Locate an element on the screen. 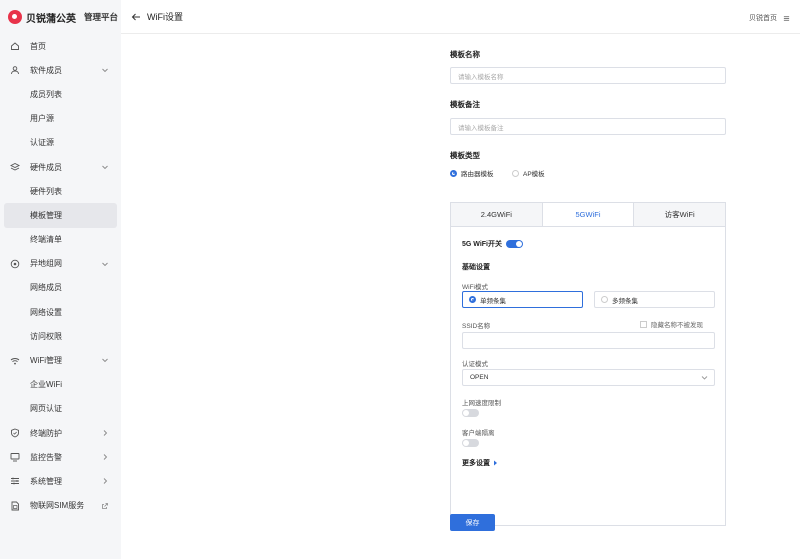  sidebar-item-label: 认证源 is located at coordinates (42, 143).